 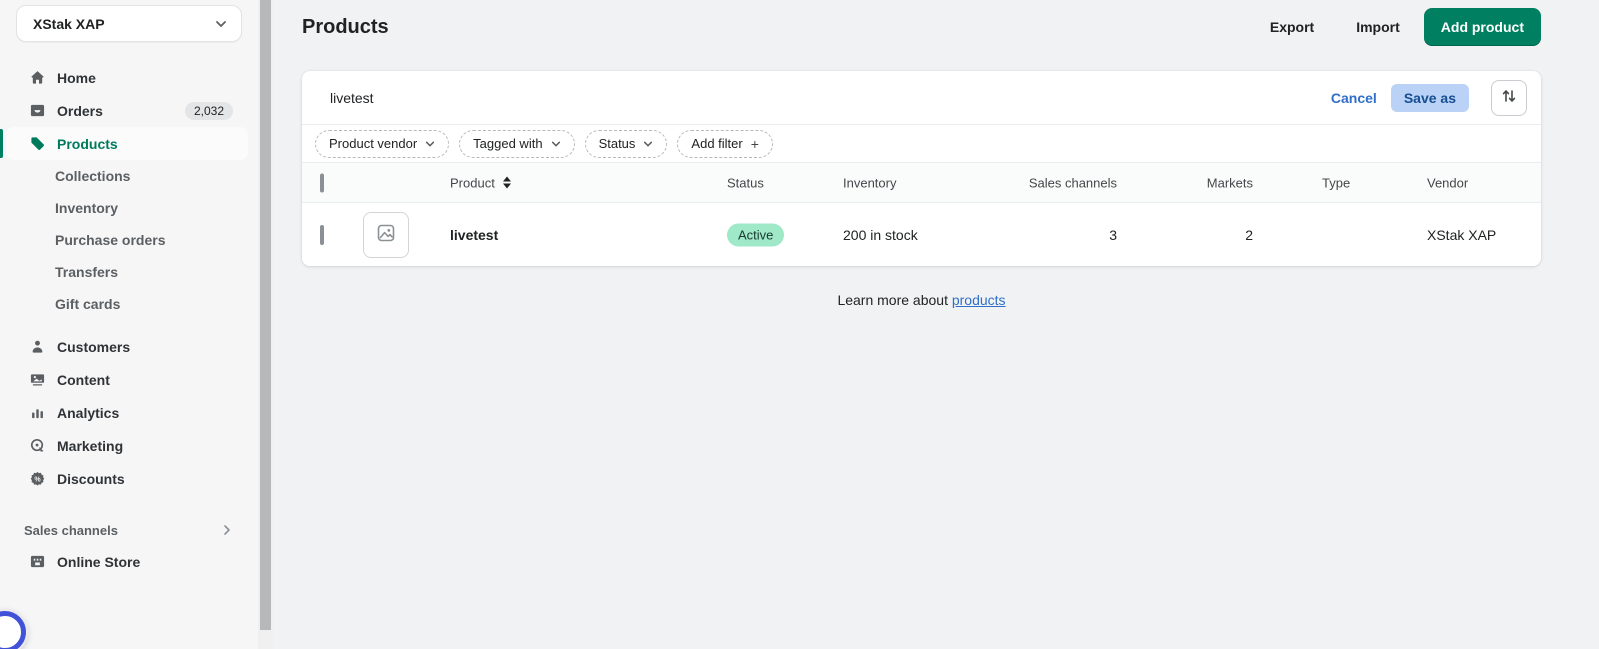 I want to click on store-switcher: XStak XAP, so click(x=129, y=23).